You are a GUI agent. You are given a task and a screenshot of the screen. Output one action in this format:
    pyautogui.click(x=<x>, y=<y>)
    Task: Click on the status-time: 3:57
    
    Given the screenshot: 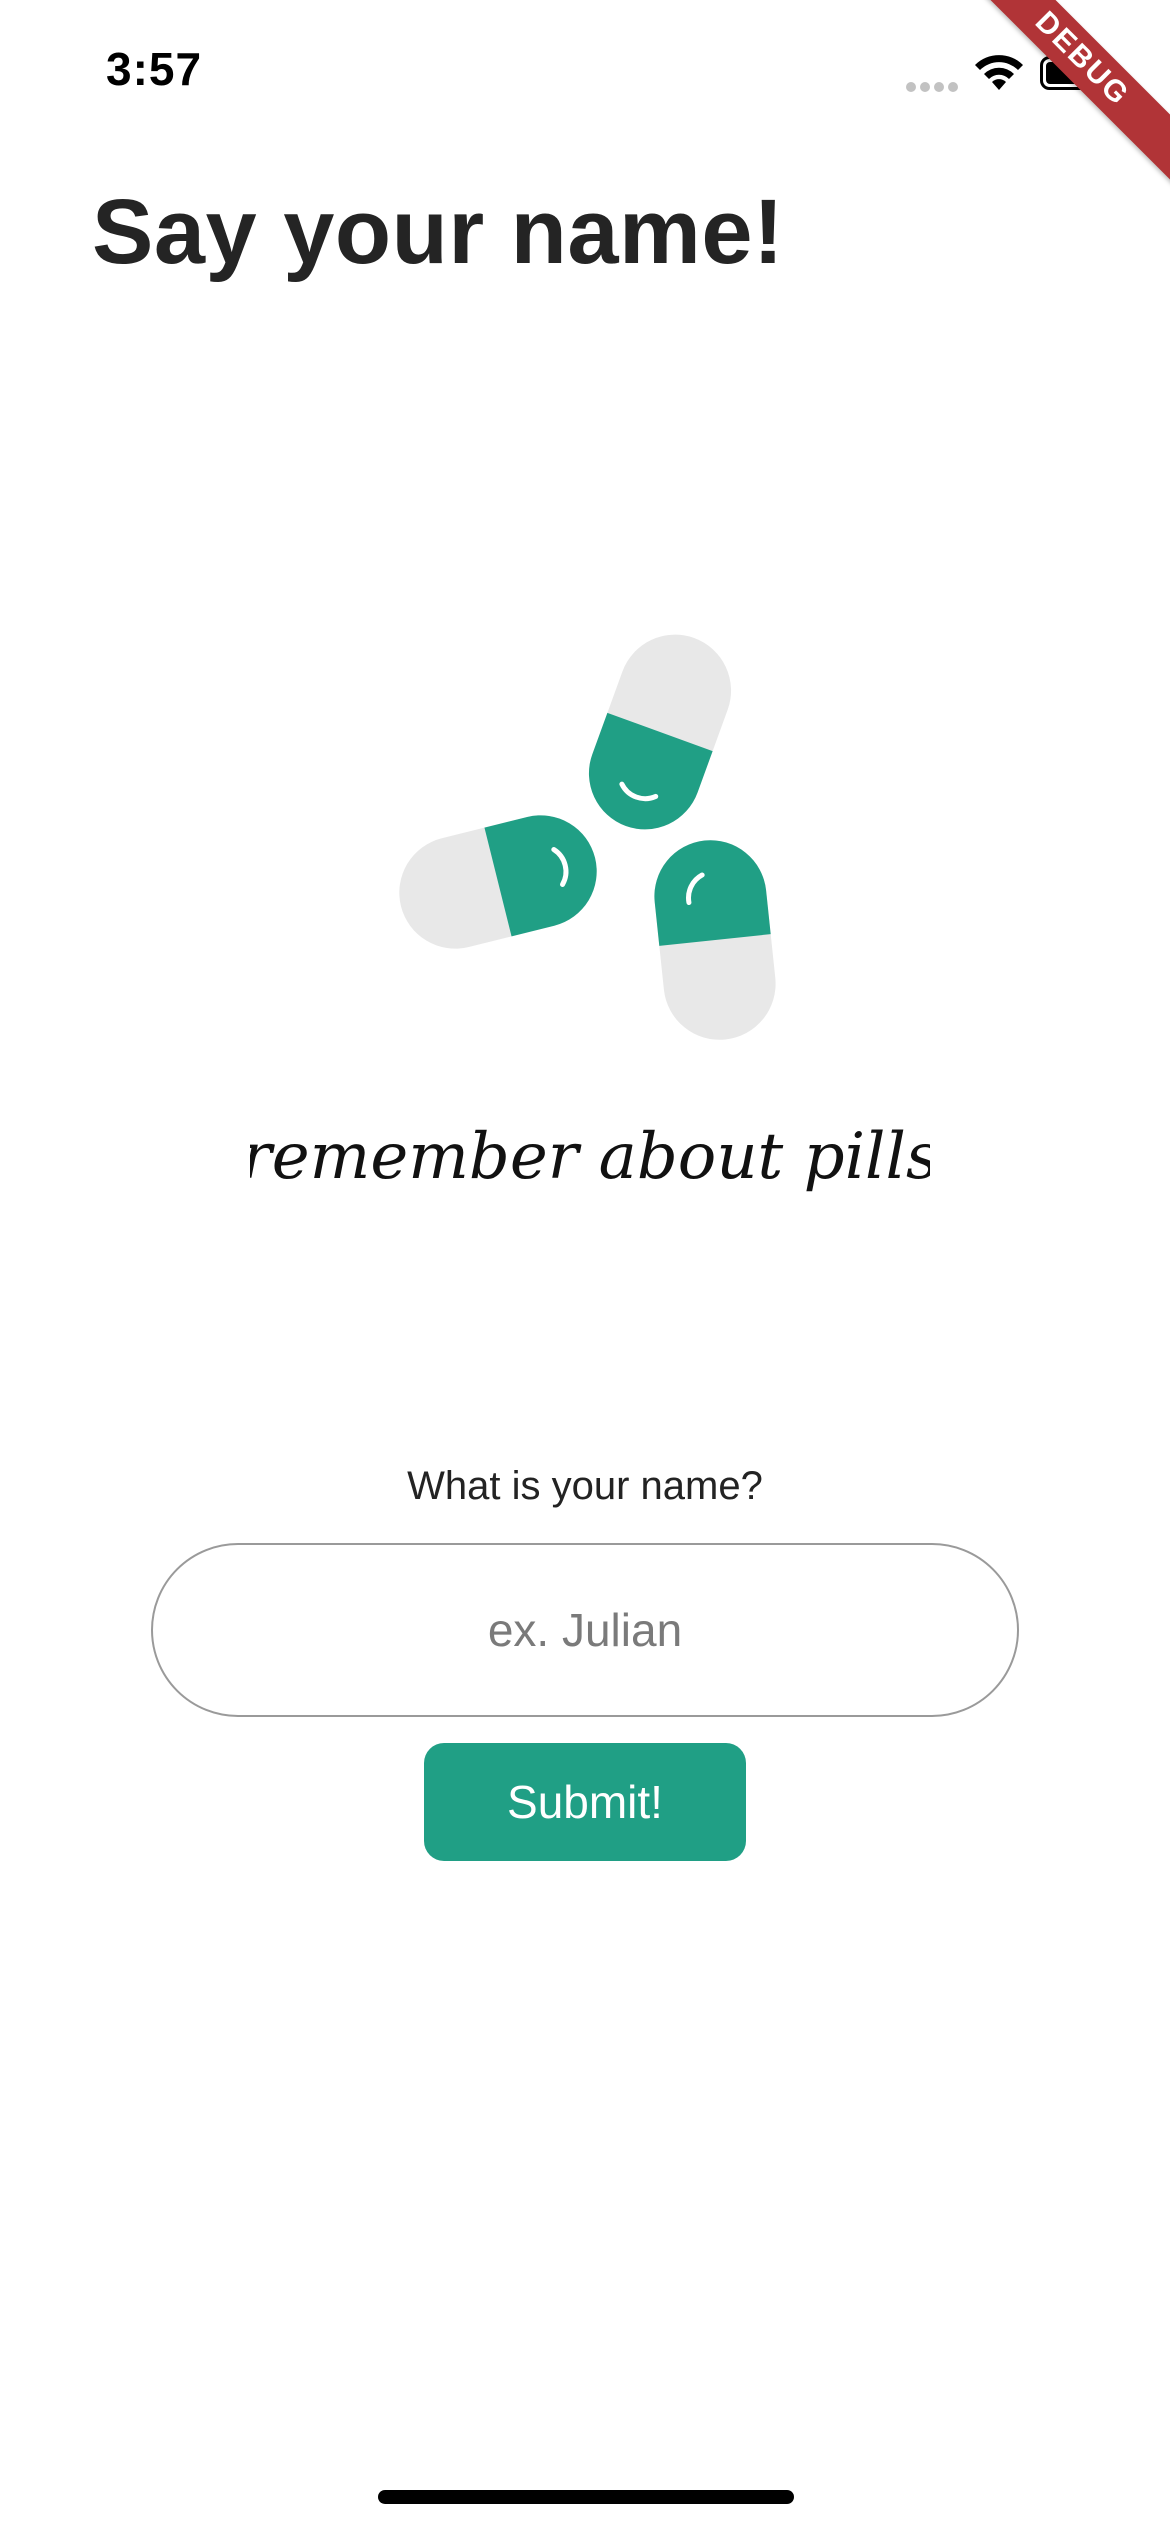 What is the action you would take?
    pyautogui.click(x=154, y=69)
    